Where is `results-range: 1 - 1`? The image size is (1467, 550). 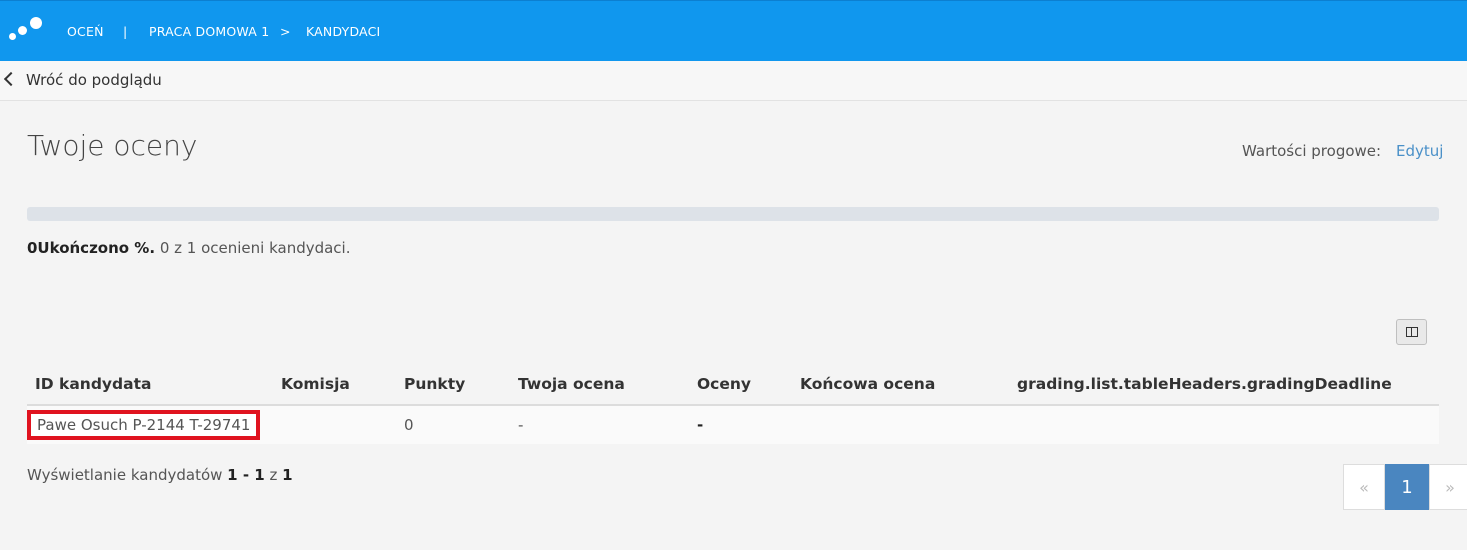 results-range: 1 - 1 is located at coordinates (246, 475).